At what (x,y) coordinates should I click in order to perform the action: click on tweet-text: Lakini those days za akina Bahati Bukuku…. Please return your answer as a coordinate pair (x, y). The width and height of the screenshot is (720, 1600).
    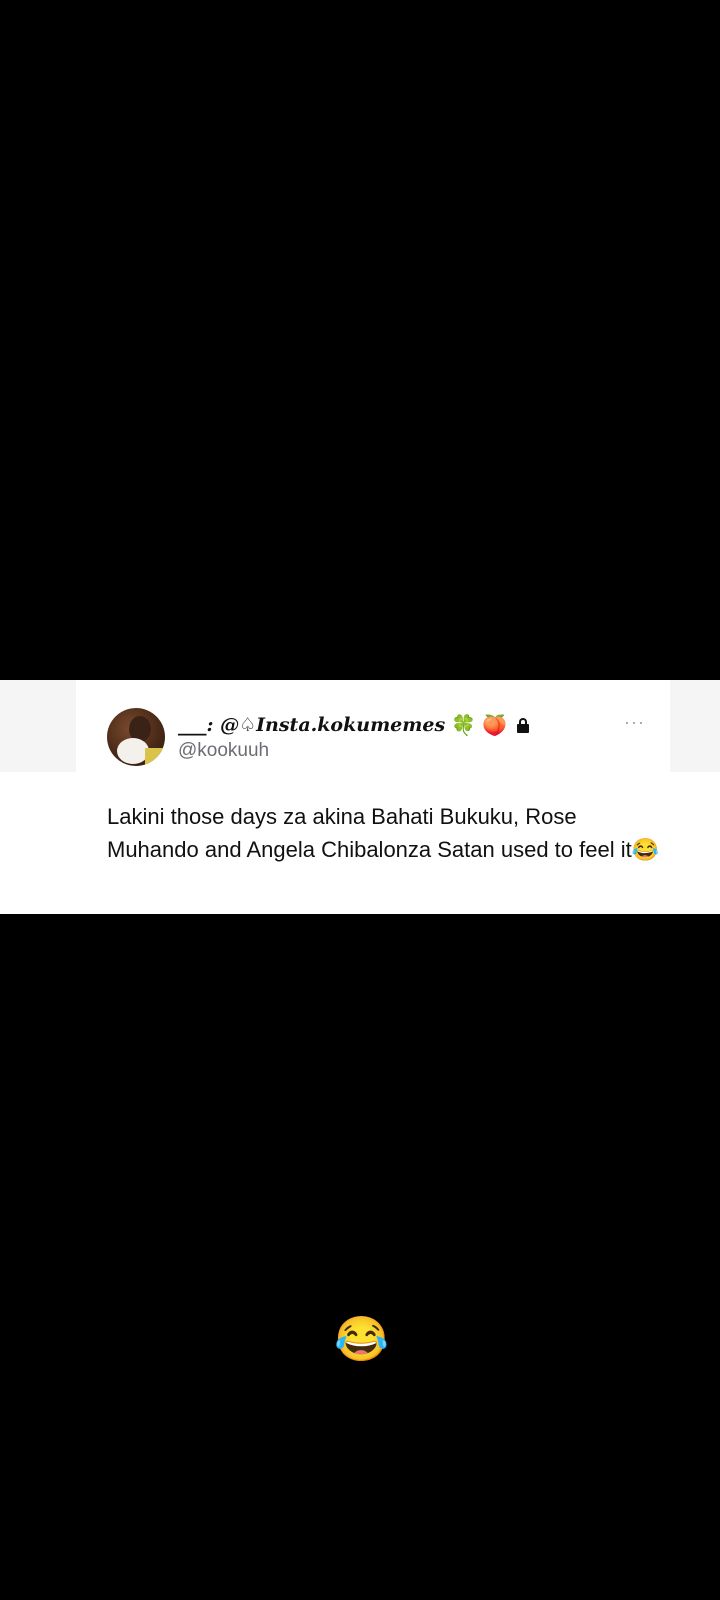
    Looking at the image, I should click on (383, 833).